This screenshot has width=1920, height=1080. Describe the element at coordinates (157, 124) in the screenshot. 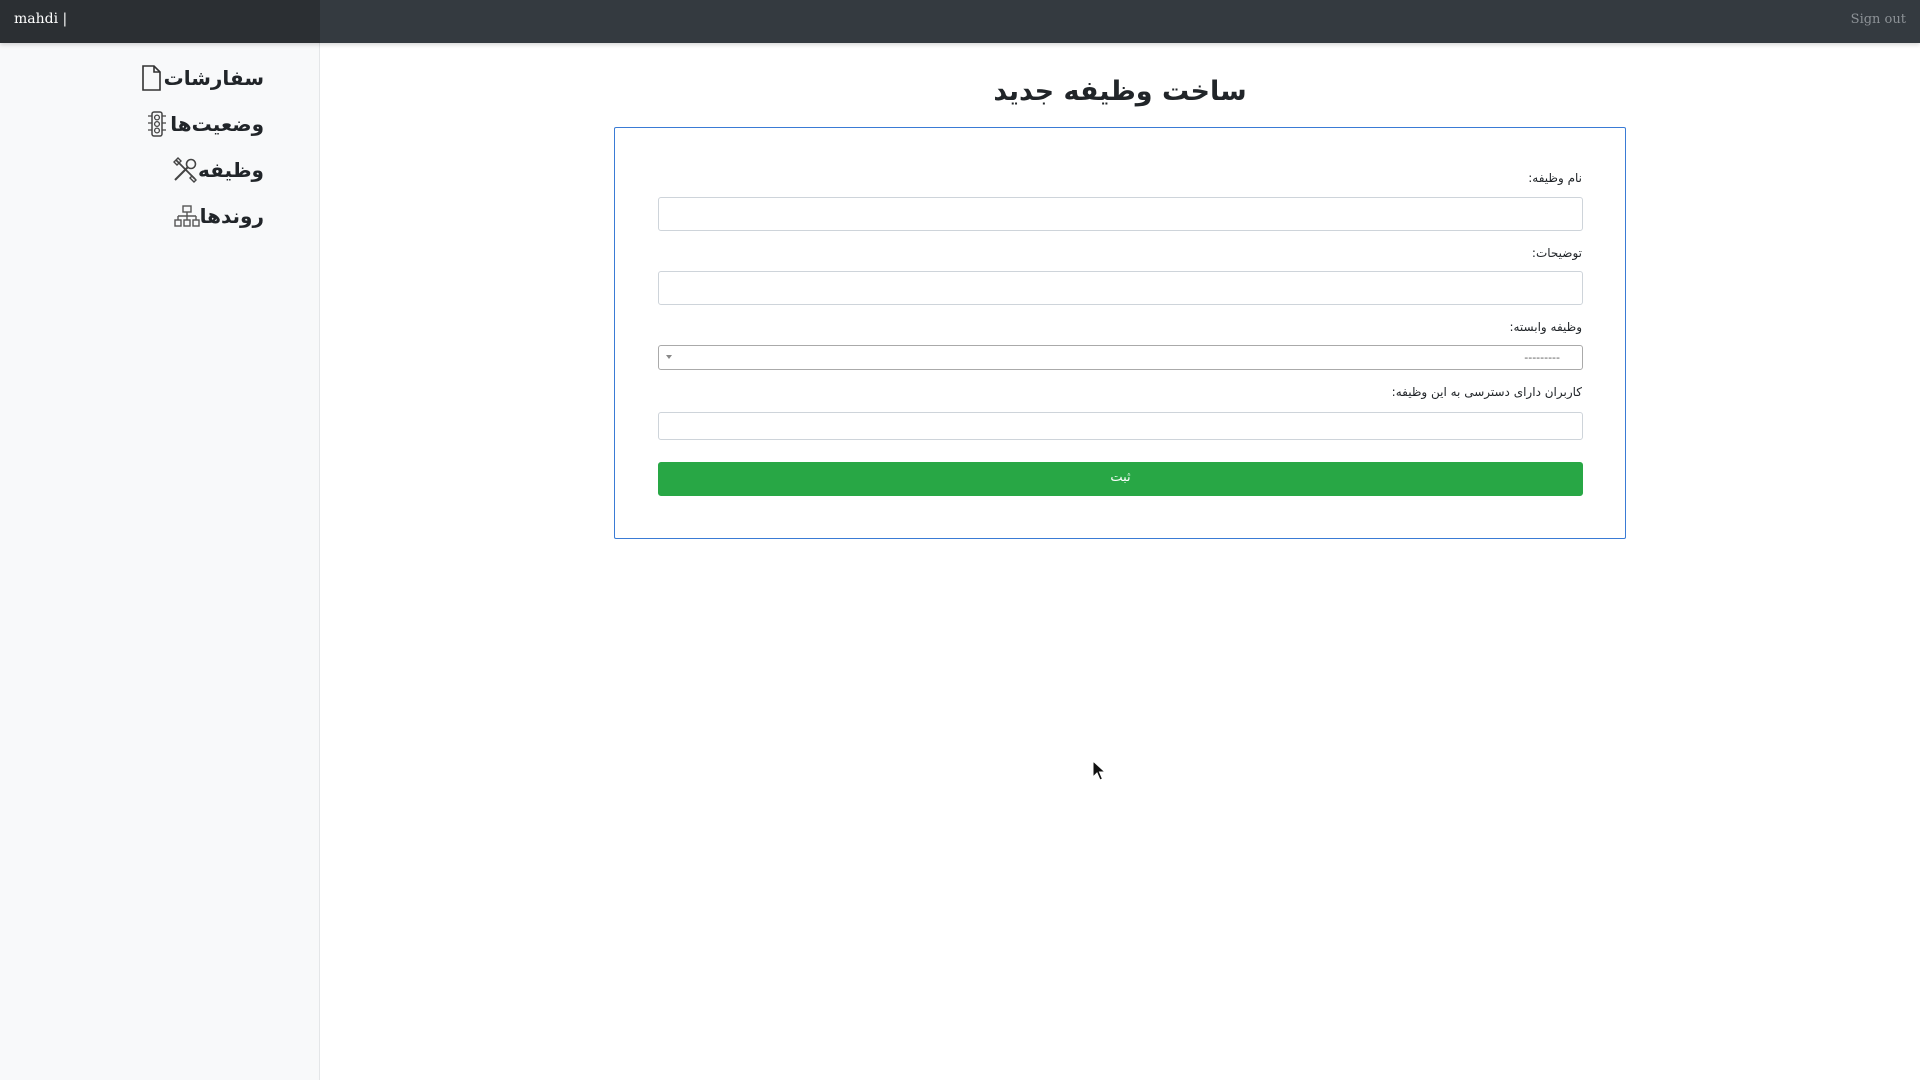

I see `traffic-light-icon` at that location.